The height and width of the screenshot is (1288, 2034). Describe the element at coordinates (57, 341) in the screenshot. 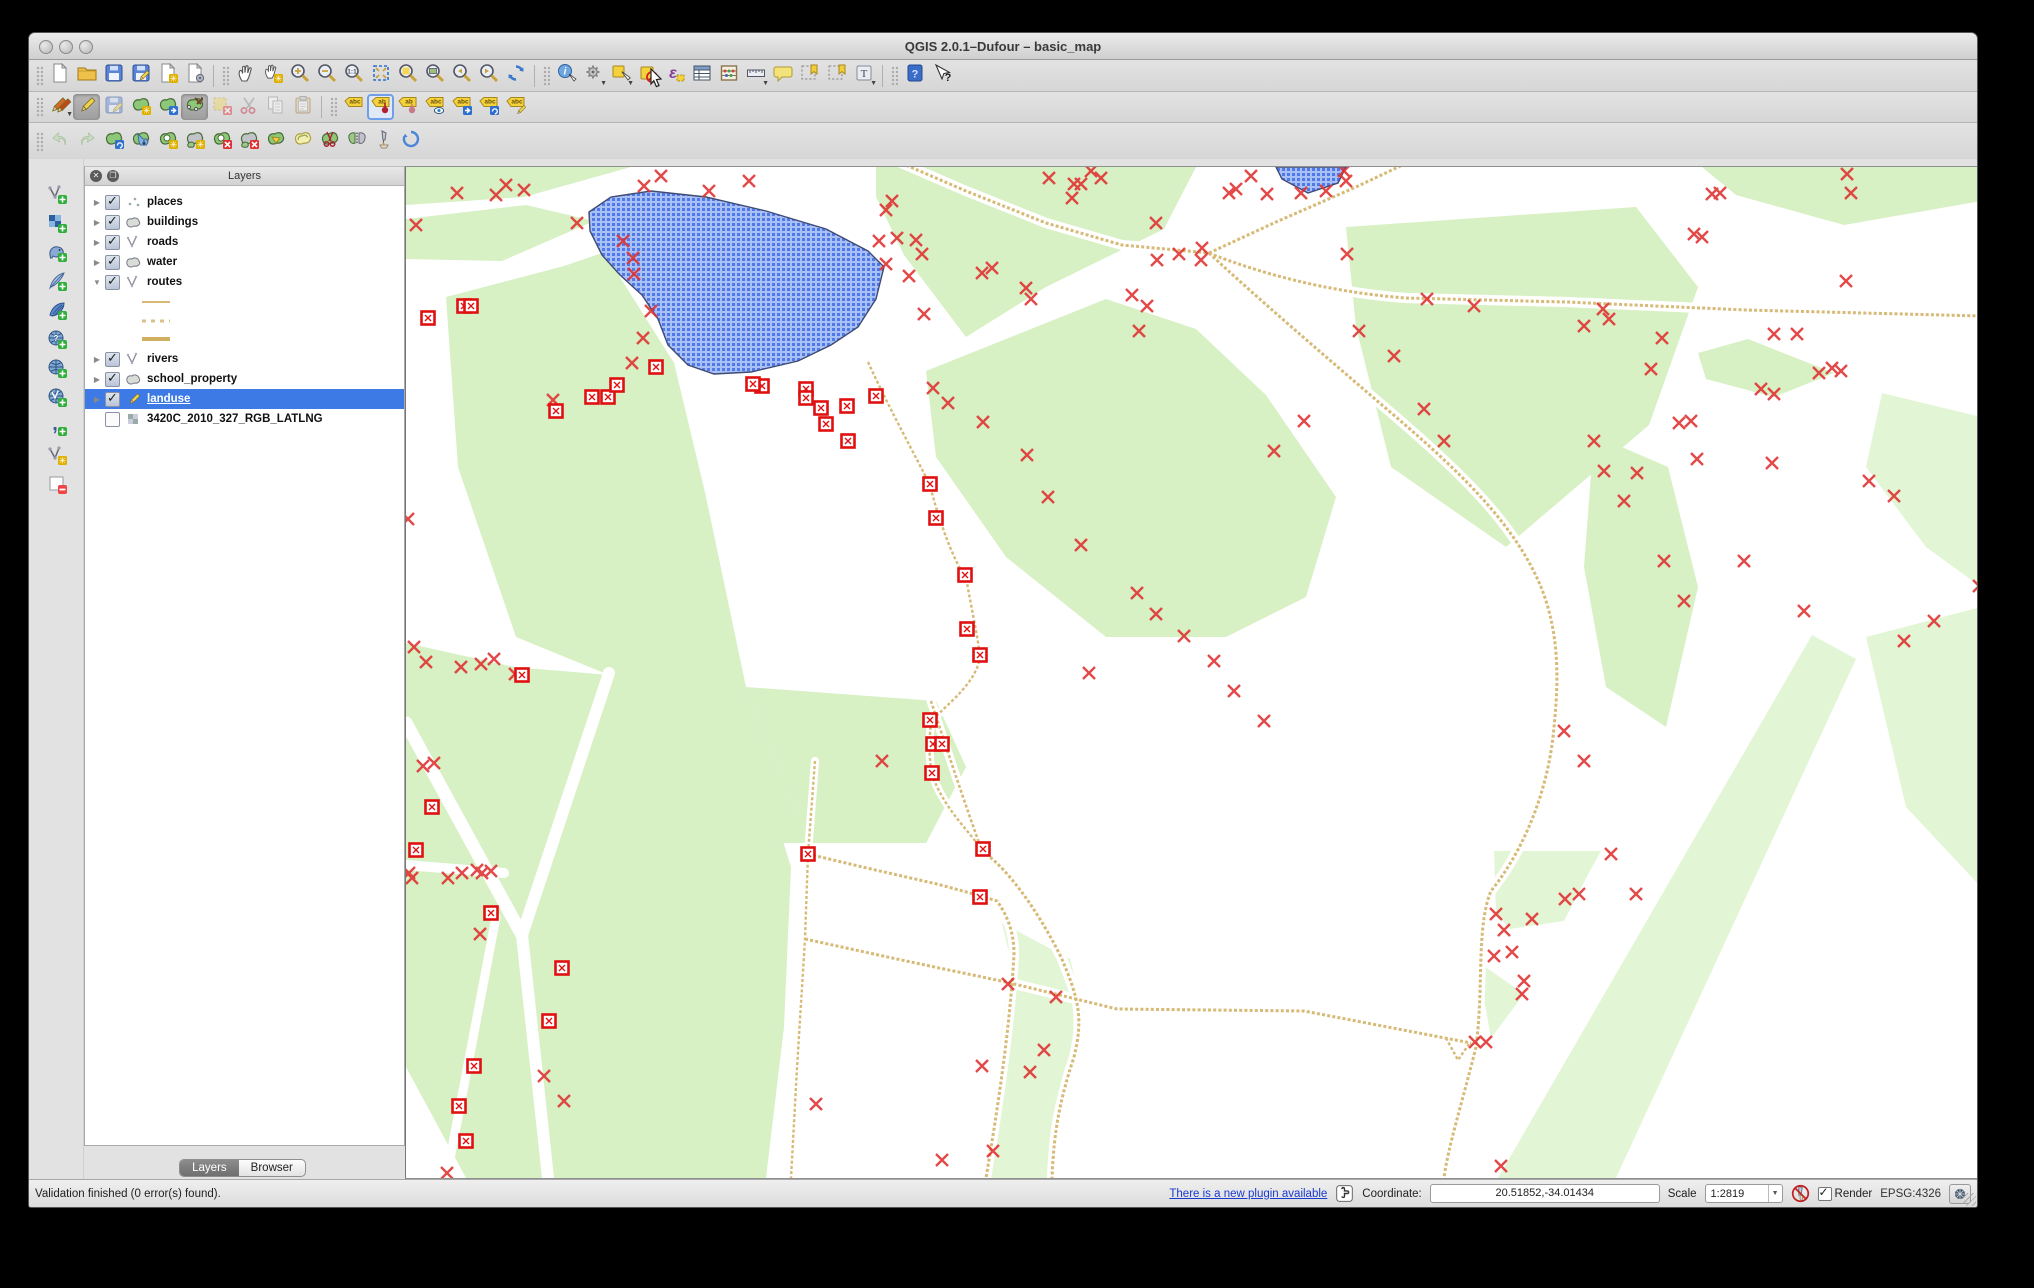

I see `add-wms-layer-button: ?` at that location.